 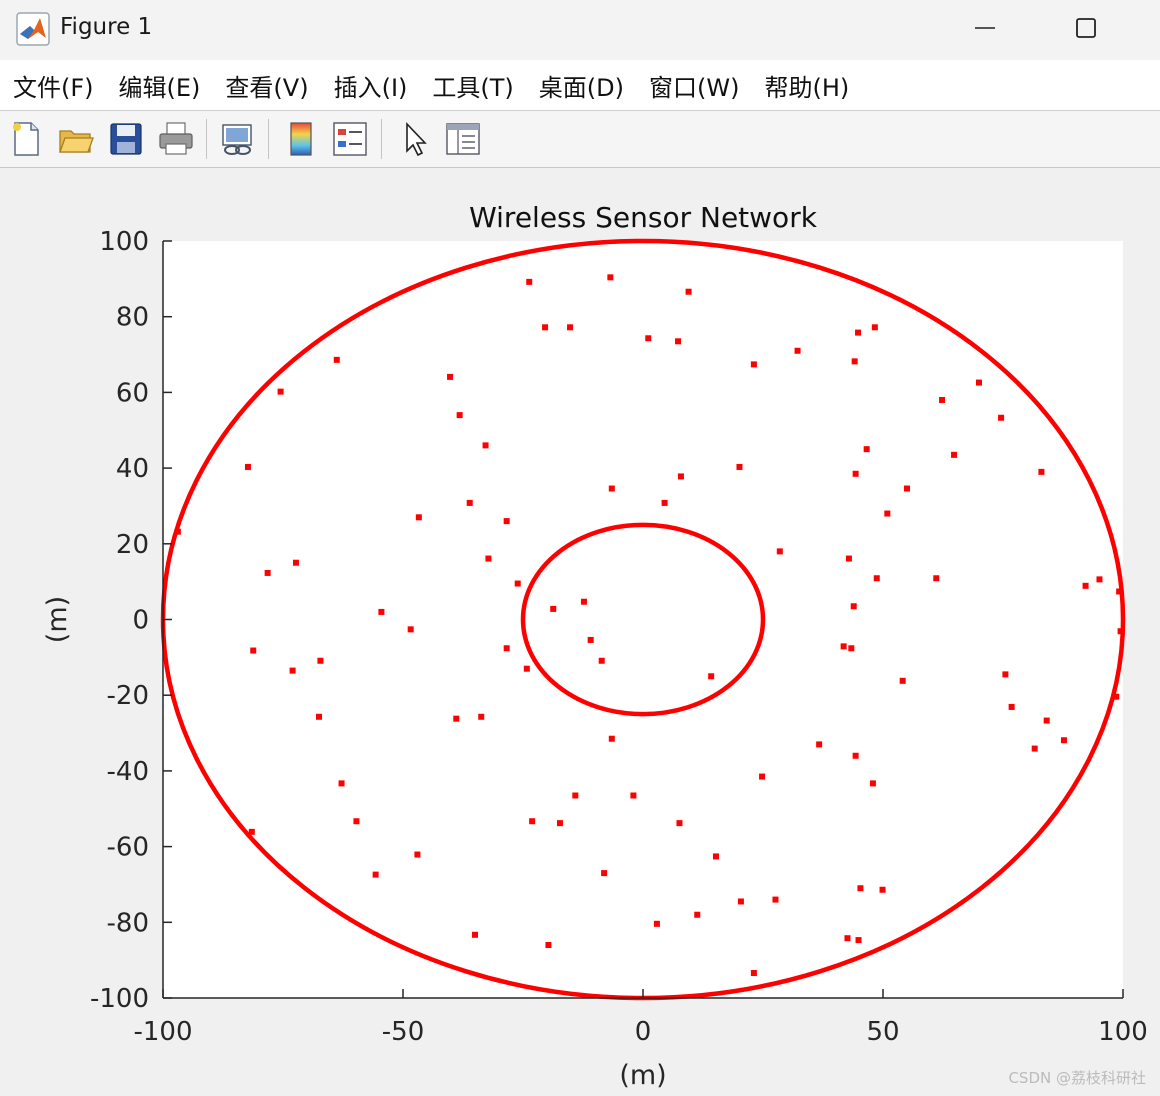 I want to click on y-tick-label: 80, so click(x=132, y=318).